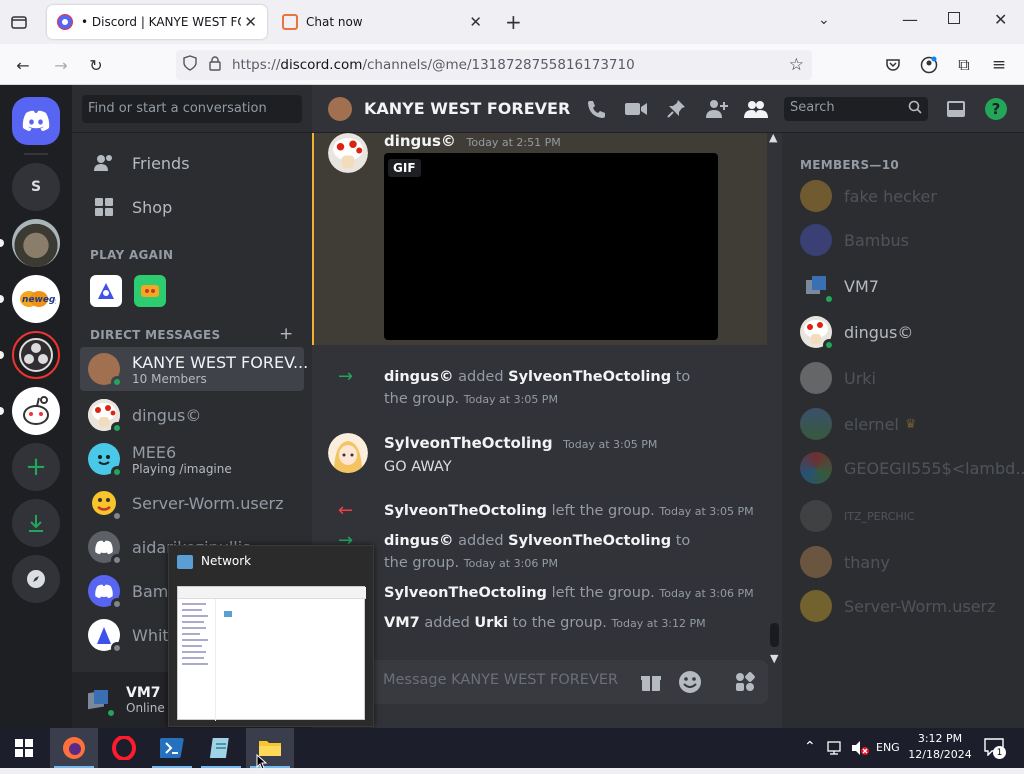 Image resolution: width=1024 pixels, height=774 pixels. What do you see at coordinates (651, 684) in the screenshot?
I see `gift-icon` at bounding box center [651, 684].